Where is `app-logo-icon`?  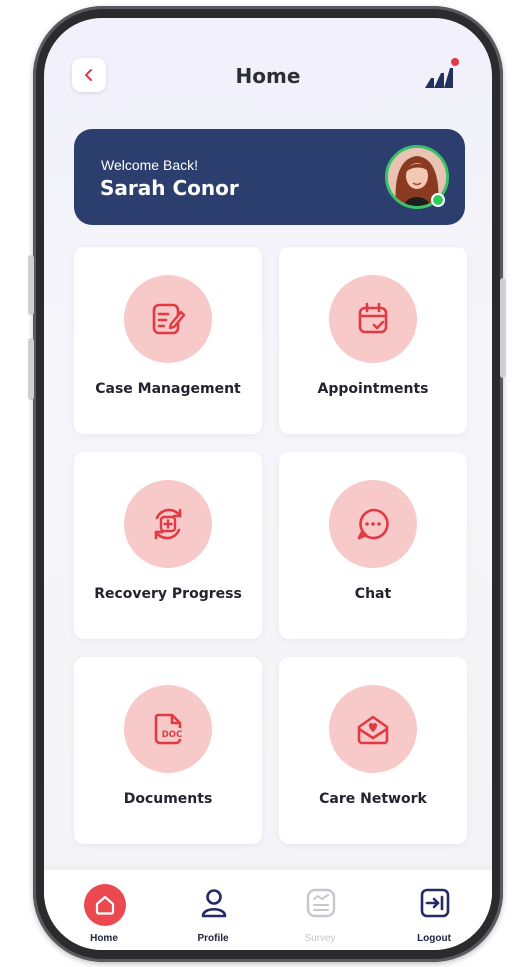 app-logo-icon is located at coordinates (442, 73).